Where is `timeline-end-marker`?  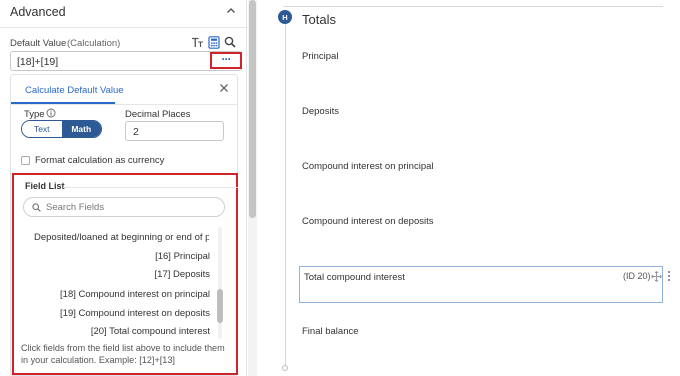
timeline-end-marker is located at coordinates (285, 368).